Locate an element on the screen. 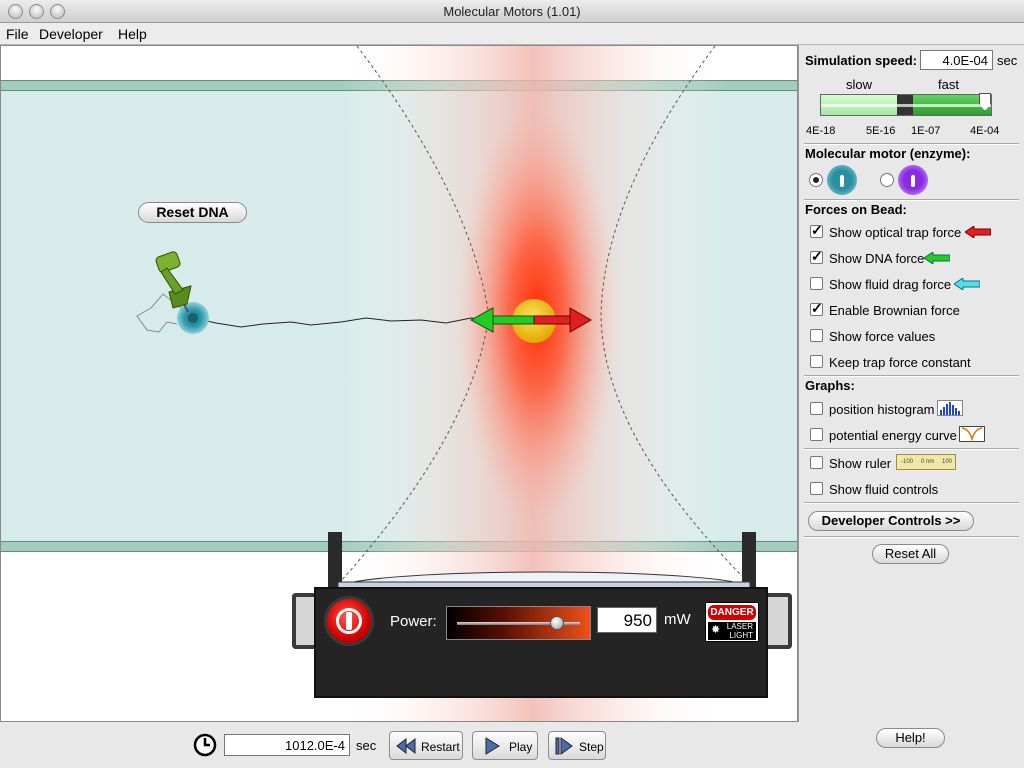  pushpin-icon is located at coordinates (173, 282).